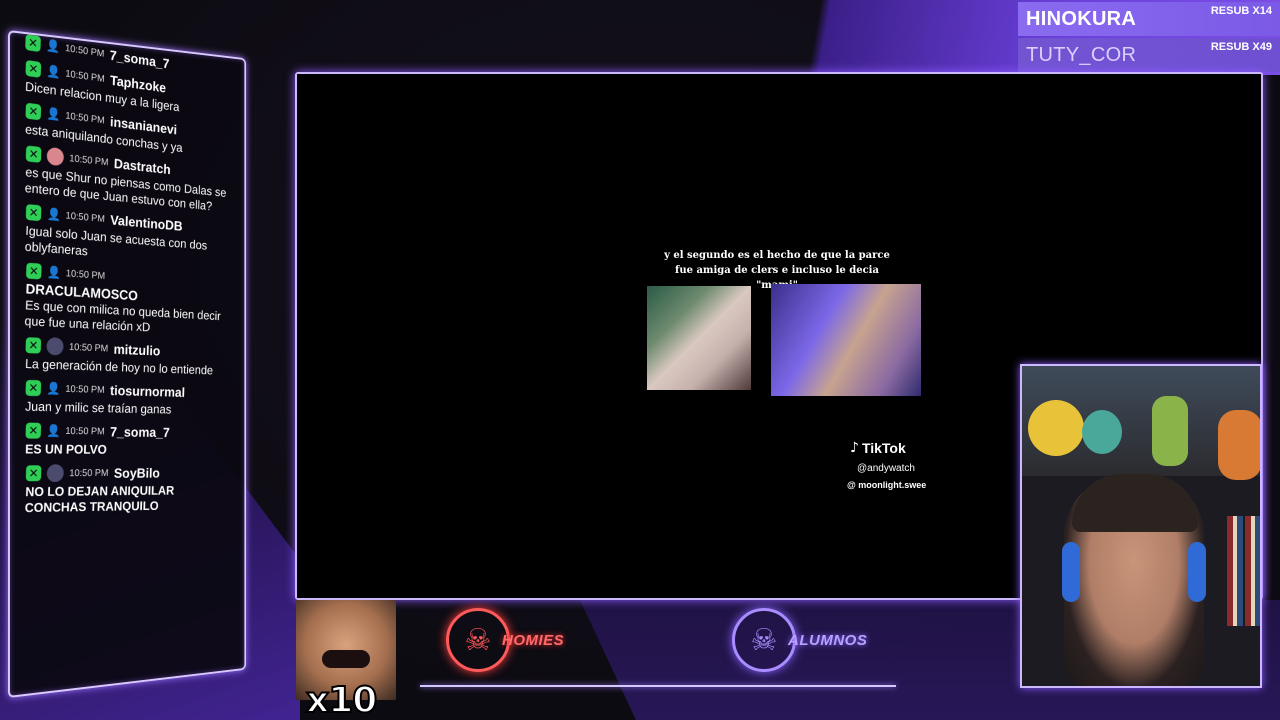 Image resolution: width=1280 pixels, height=720 pixels. Describe the element at coordinates (137, 472) in the screenshot. I see `chat-username: SoyBilo` at that location.